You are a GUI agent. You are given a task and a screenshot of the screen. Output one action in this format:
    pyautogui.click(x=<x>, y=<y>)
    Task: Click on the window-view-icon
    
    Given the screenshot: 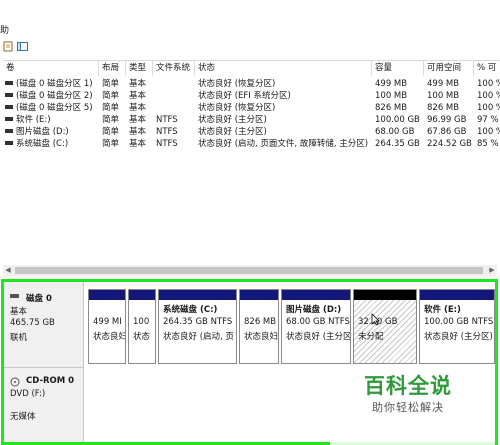 What is the action you would take?
    pyautogui.click(x=22, y=46)
    